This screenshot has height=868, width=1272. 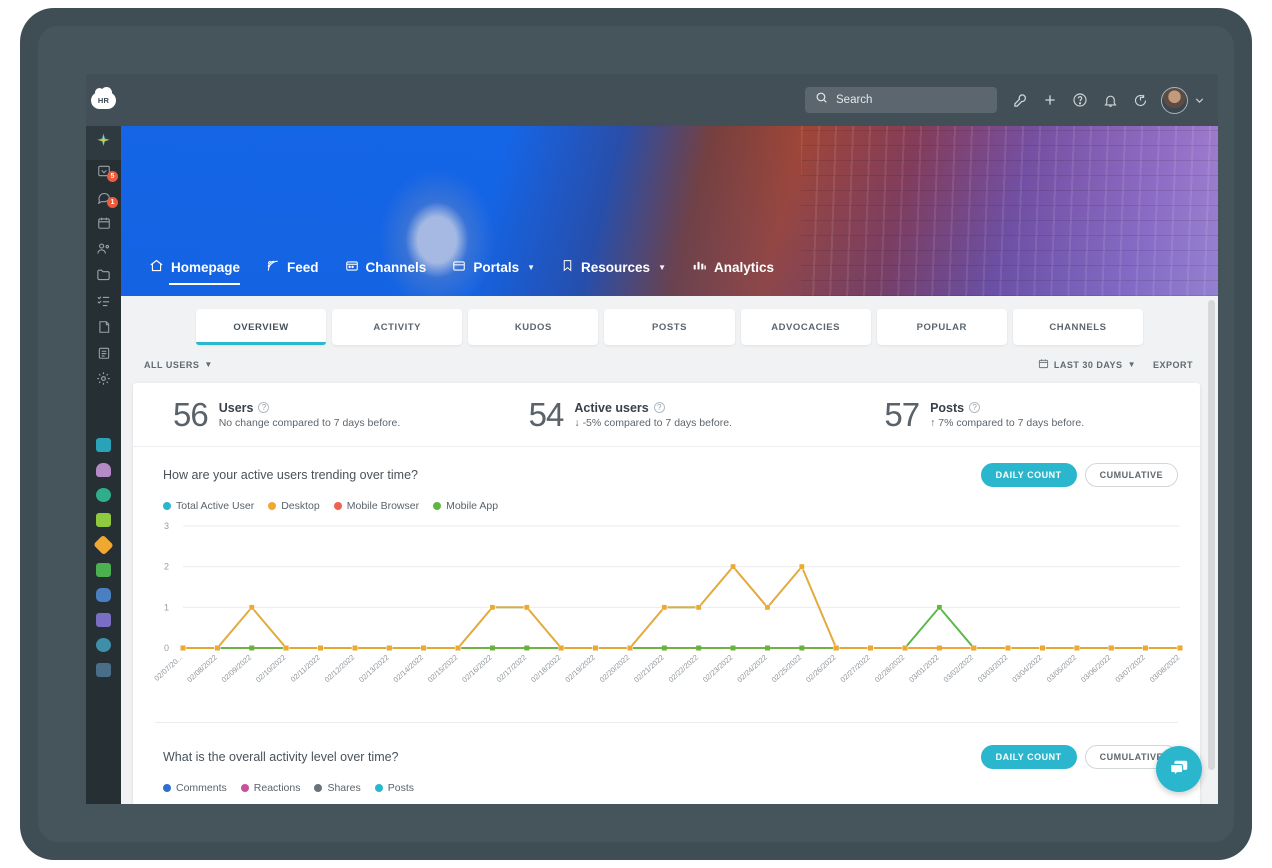 I want to click on rail-app-target, so click(x=103, y=644).